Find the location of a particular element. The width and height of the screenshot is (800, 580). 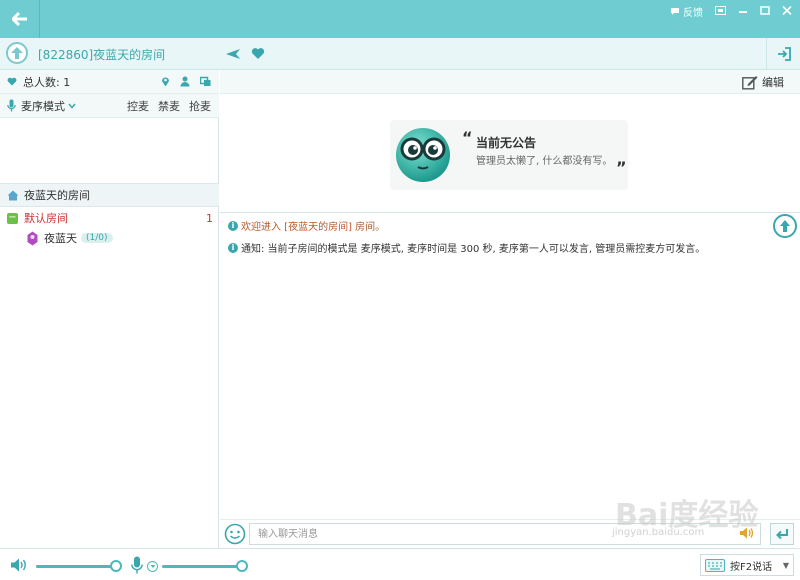

user-avatar-icon is located at coordinates (32, 238).